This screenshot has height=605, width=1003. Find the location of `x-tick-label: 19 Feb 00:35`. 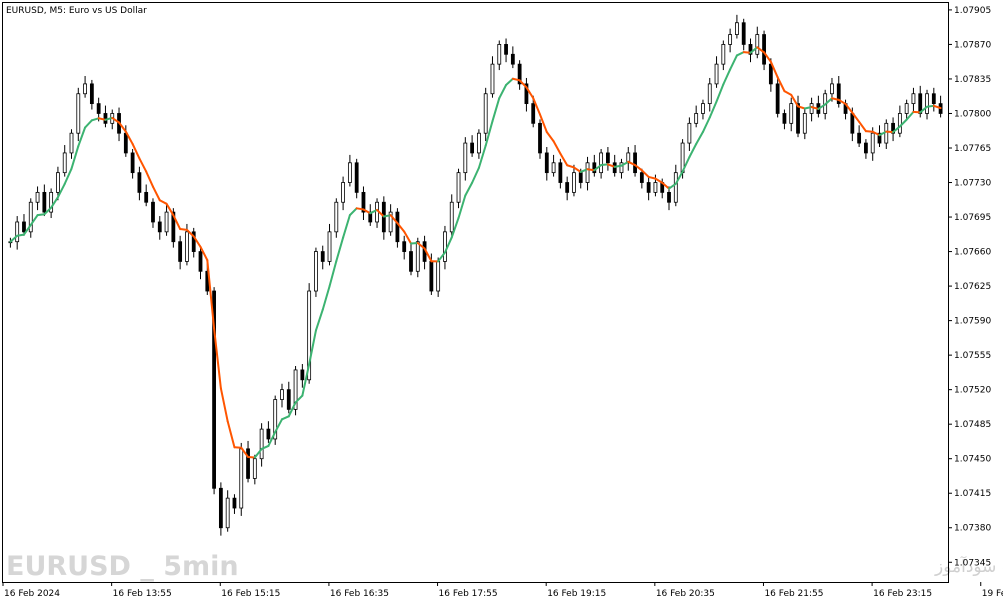

x-tick-label: 19 Feb 00:35 is located at coordinates (992, 594).